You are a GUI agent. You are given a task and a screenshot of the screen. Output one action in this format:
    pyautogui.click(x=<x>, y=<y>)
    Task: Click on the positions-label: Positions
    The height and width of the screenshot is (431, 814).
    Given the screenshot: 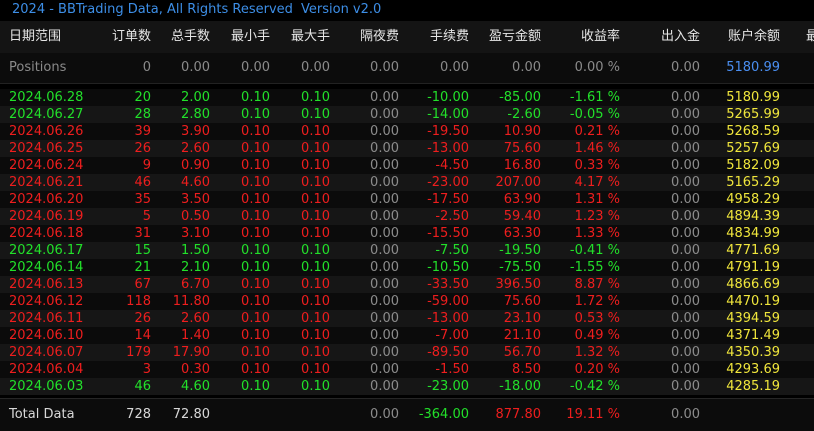 What is the action you would take?
    pyautogui.click(x=38, y=67)
    